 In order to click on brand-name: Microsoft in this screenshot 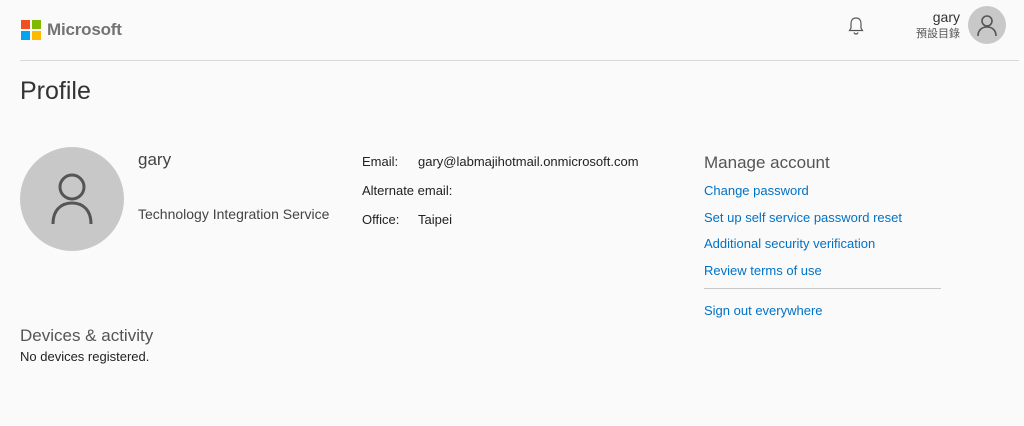, I will do `click(84, 29)`.